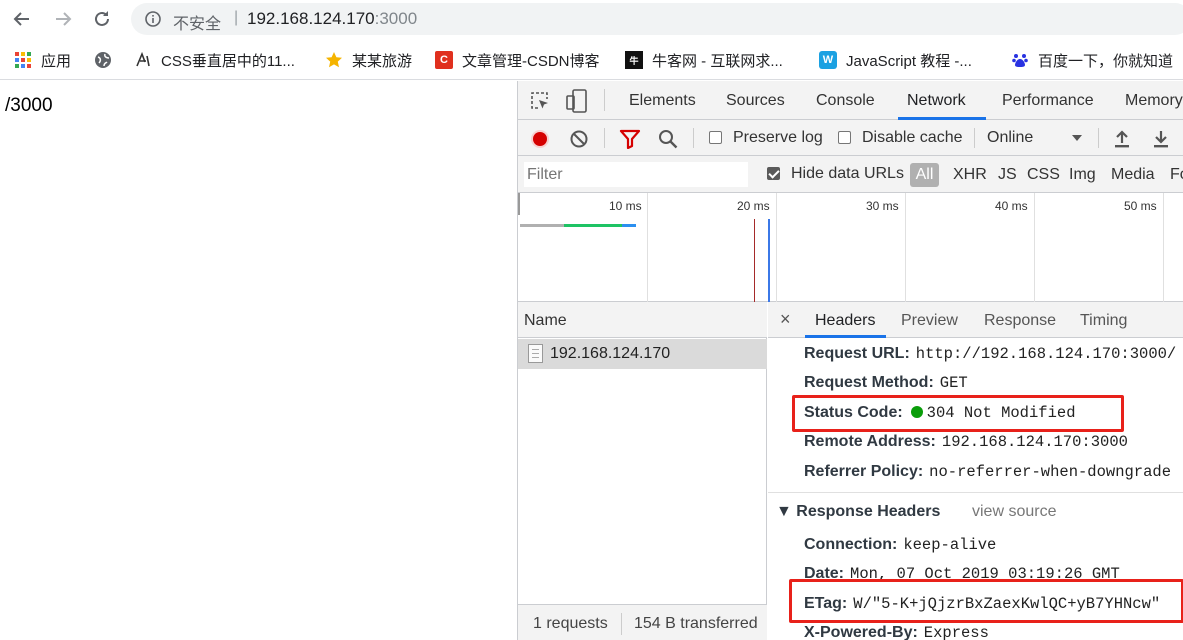 The image size is (1183, 640). Describe the element at coordinates (1133, 175) in the screenshot. I see `type-filter-media: Media` at that location.